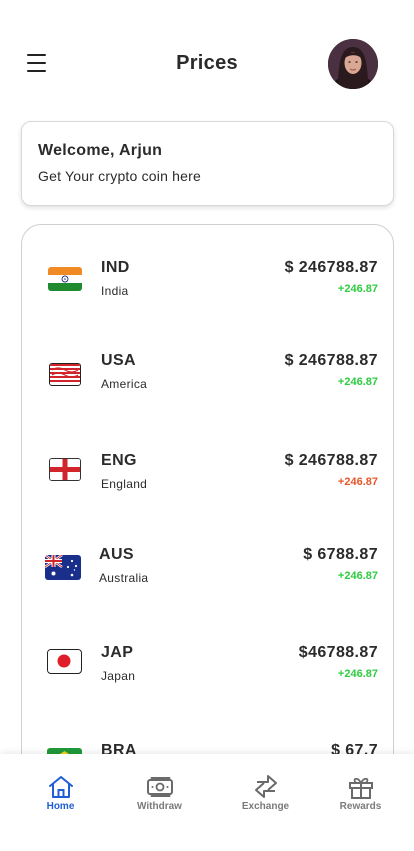 The image size is (414, 851). I want to click on gift-icon, so click(361, 787).